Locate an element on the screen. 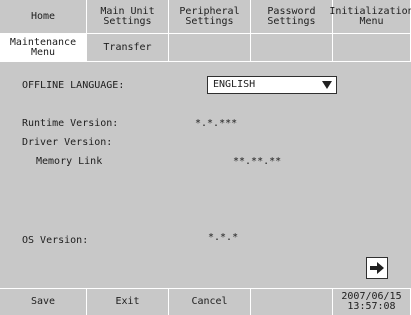  tab-main-unit-settings: Main Unit Settings is located at coordinates (128, 17).